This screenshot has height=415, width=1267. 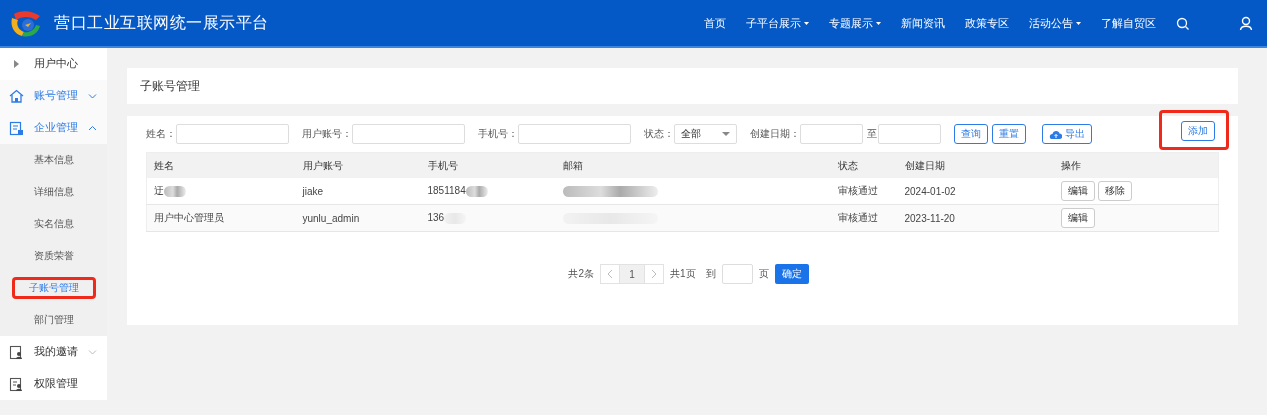 What do you see at coordinates (737, 274) in the screenshot?
I see `page-input` at bounding box center [737, 274].